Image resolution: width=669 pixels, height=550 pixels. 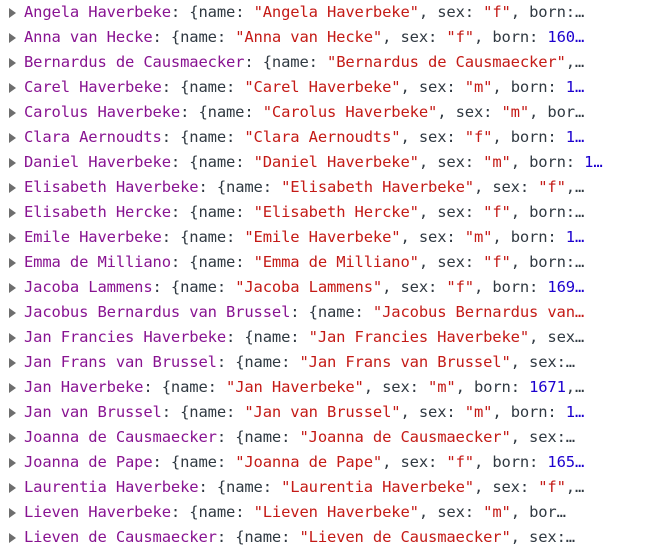 I want to click on name-value: "Angela Haverbeke", so click(x=336, y=12).